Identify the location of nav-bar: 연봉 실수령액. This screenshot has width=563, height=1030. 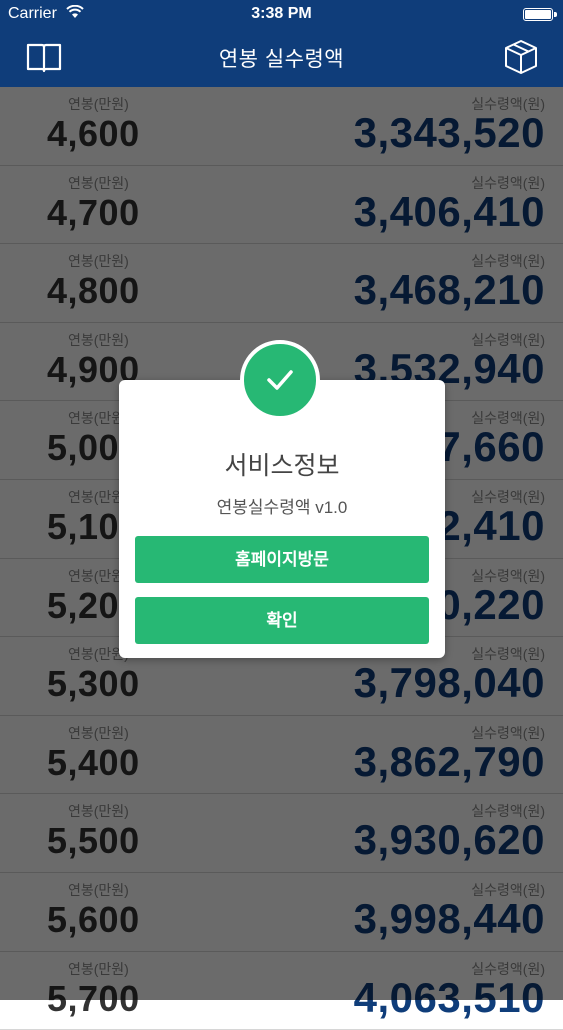
(281, 58).